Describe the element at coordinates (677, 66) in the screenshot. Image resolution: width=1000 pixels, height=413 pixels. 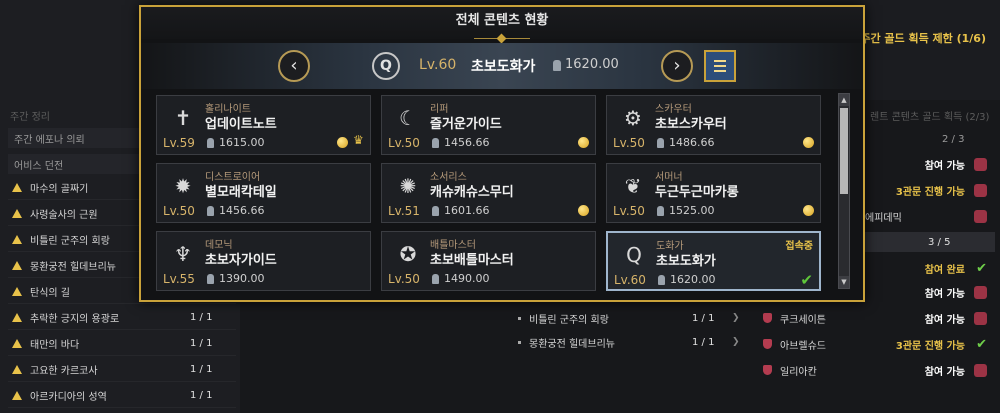
I see `next-character-button: ›` at that location.